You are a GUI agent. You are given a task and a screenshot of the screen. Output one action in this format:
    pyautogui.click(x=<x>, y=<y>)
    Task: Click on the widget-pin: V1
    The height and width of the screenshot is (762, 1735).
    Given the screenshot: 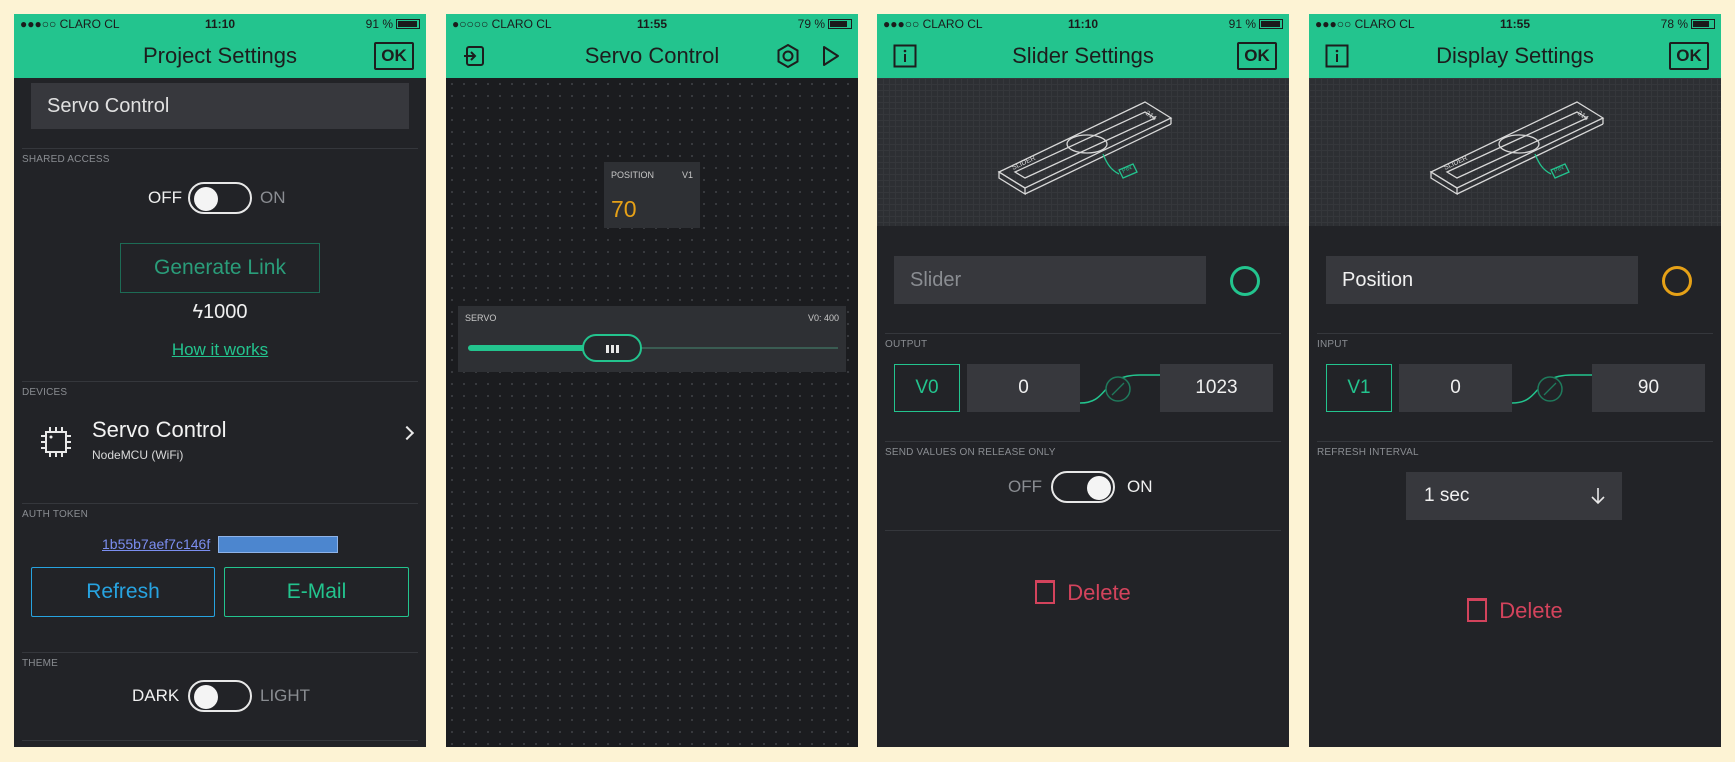 What is the action you would take?
    pyautogui.click(x=687, y=175)
    